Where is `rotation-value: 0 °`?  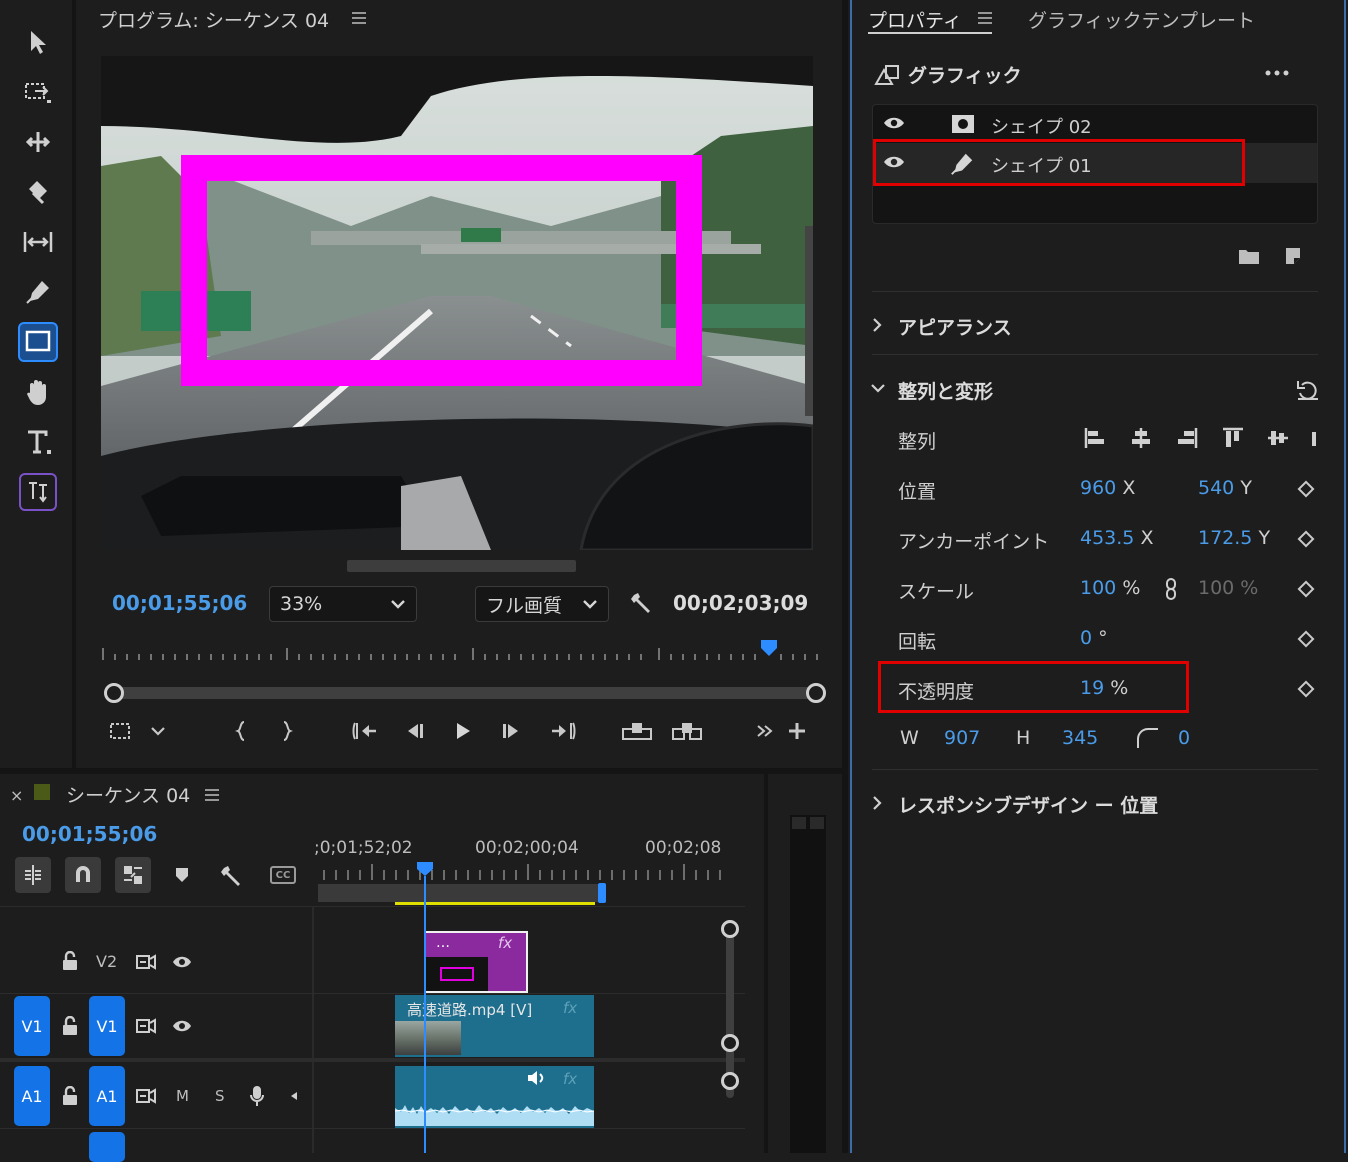 rotation-value: 0 ° is located at coordinates (1094, 638).